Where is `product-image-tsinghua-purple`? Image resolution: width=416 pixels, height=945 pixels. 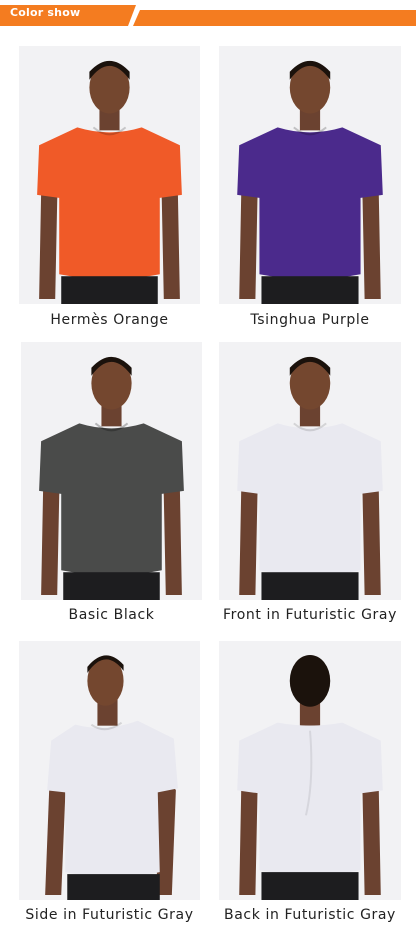 product-image-tsinghua-purple is located at coordinates (310, 175).